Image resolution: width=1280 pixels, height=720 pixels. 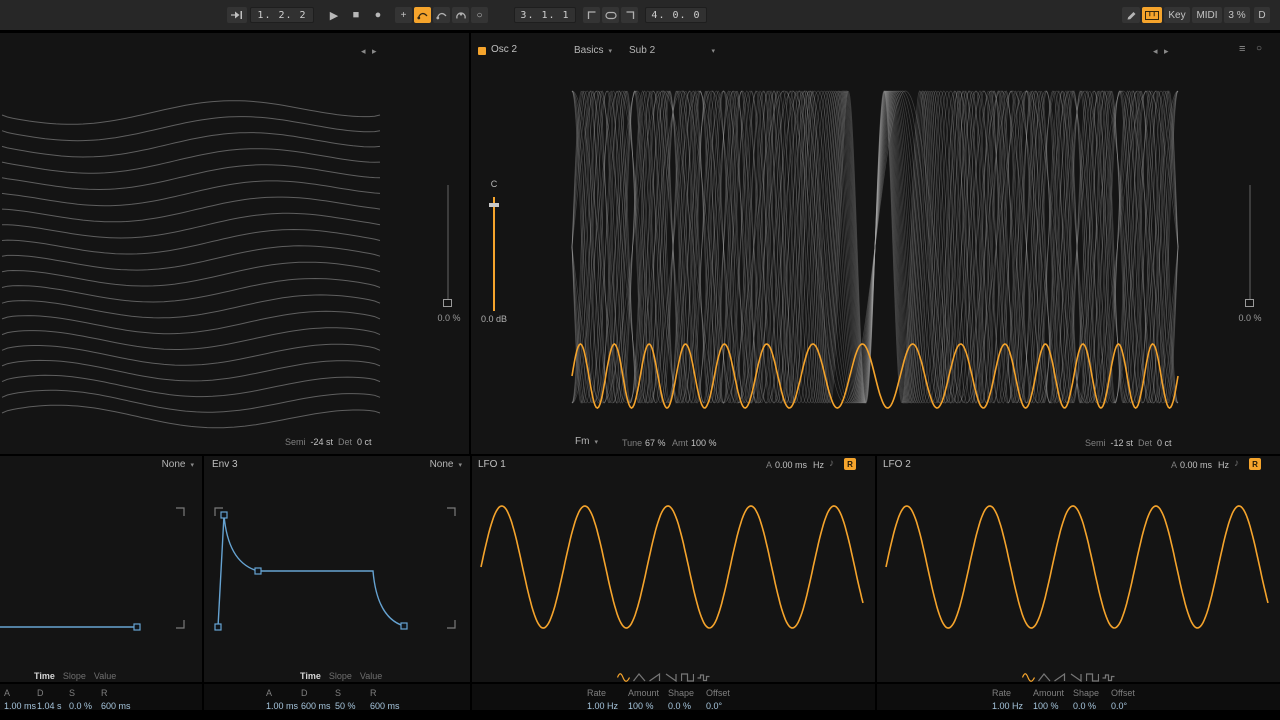 I want to click on osc2-det-value: 0 ct, so click(x=1164, y=443).